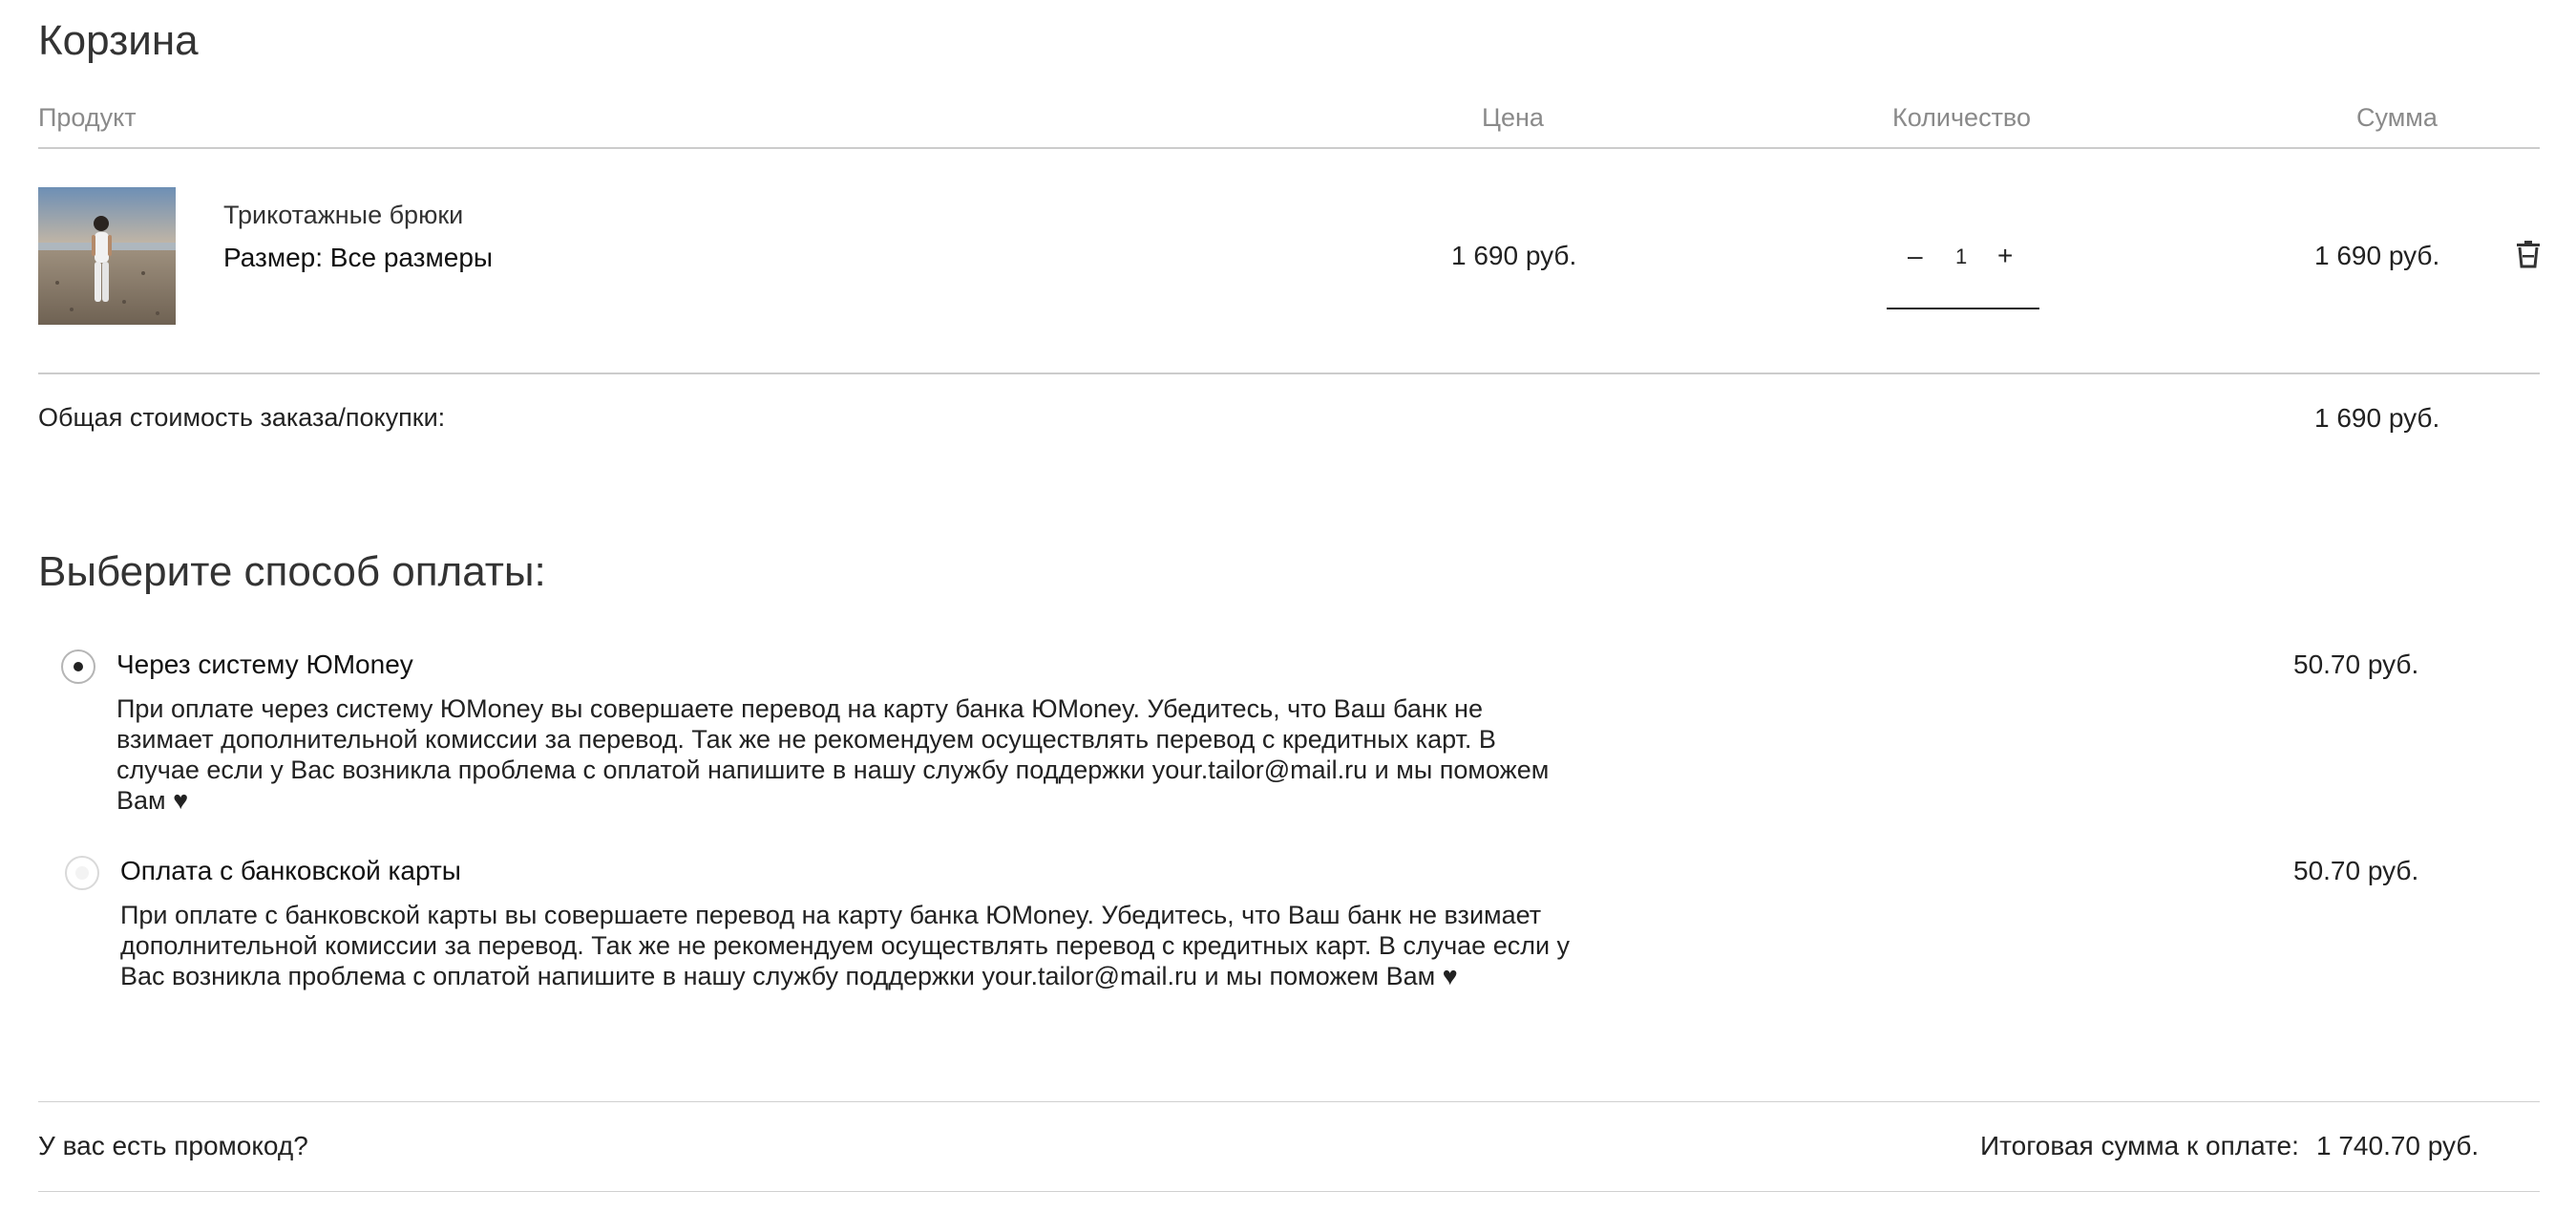 The height and width of the screenshot is (1213, 2576). What do you see at coordinates (2528, 254) in the screenshot?
I see `trash-icon` at bounding box center [2528, 254].